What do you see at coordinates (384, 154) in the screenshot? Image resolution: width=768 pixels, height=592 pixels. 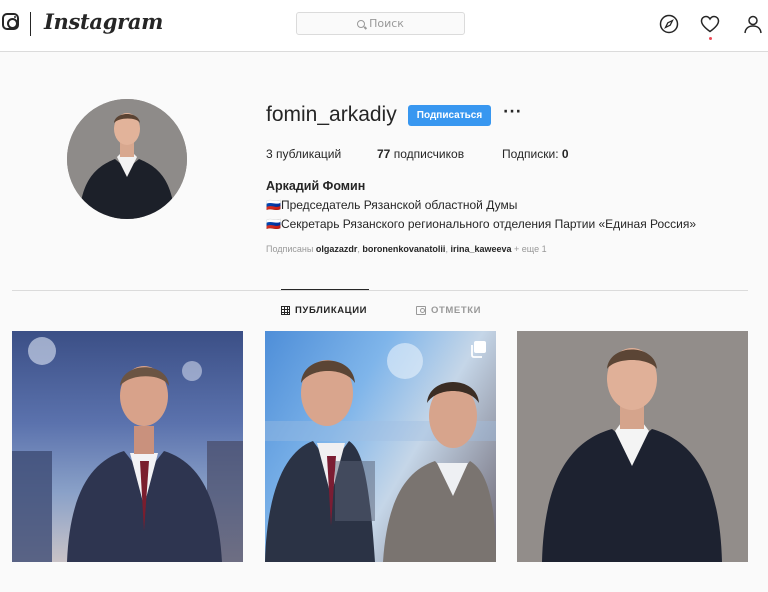 I see `followers-count: 77` at bounding box center [384, 154].